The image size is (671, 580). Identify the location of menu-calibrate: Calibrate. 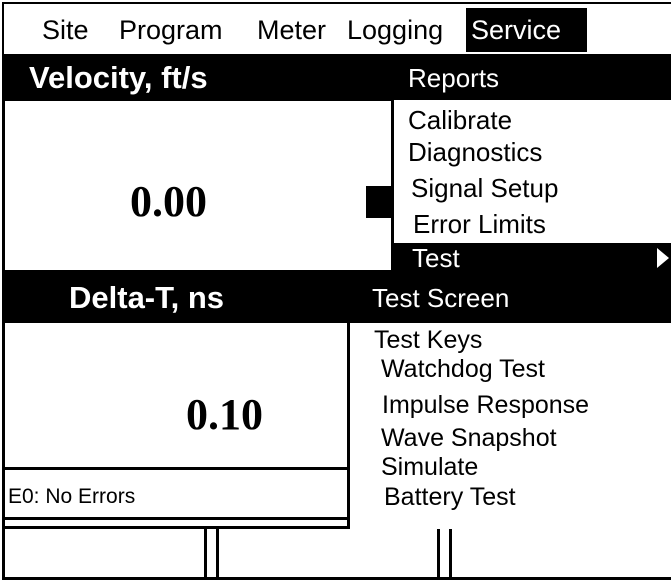
(460, 120).